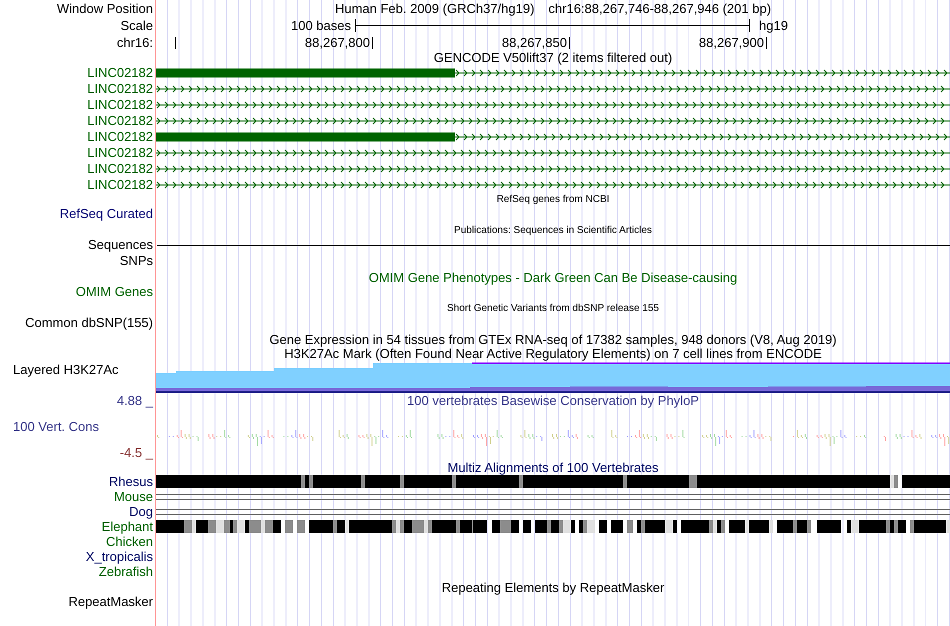  Describe the element at coordinates (136, 25) in the screenshot. I see `scale-label: Scale` at that location.